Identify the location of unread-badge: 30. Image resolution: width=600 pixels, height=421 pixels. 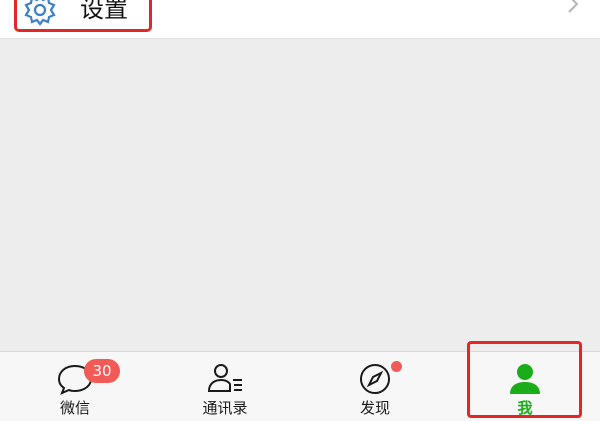
(102, 371).